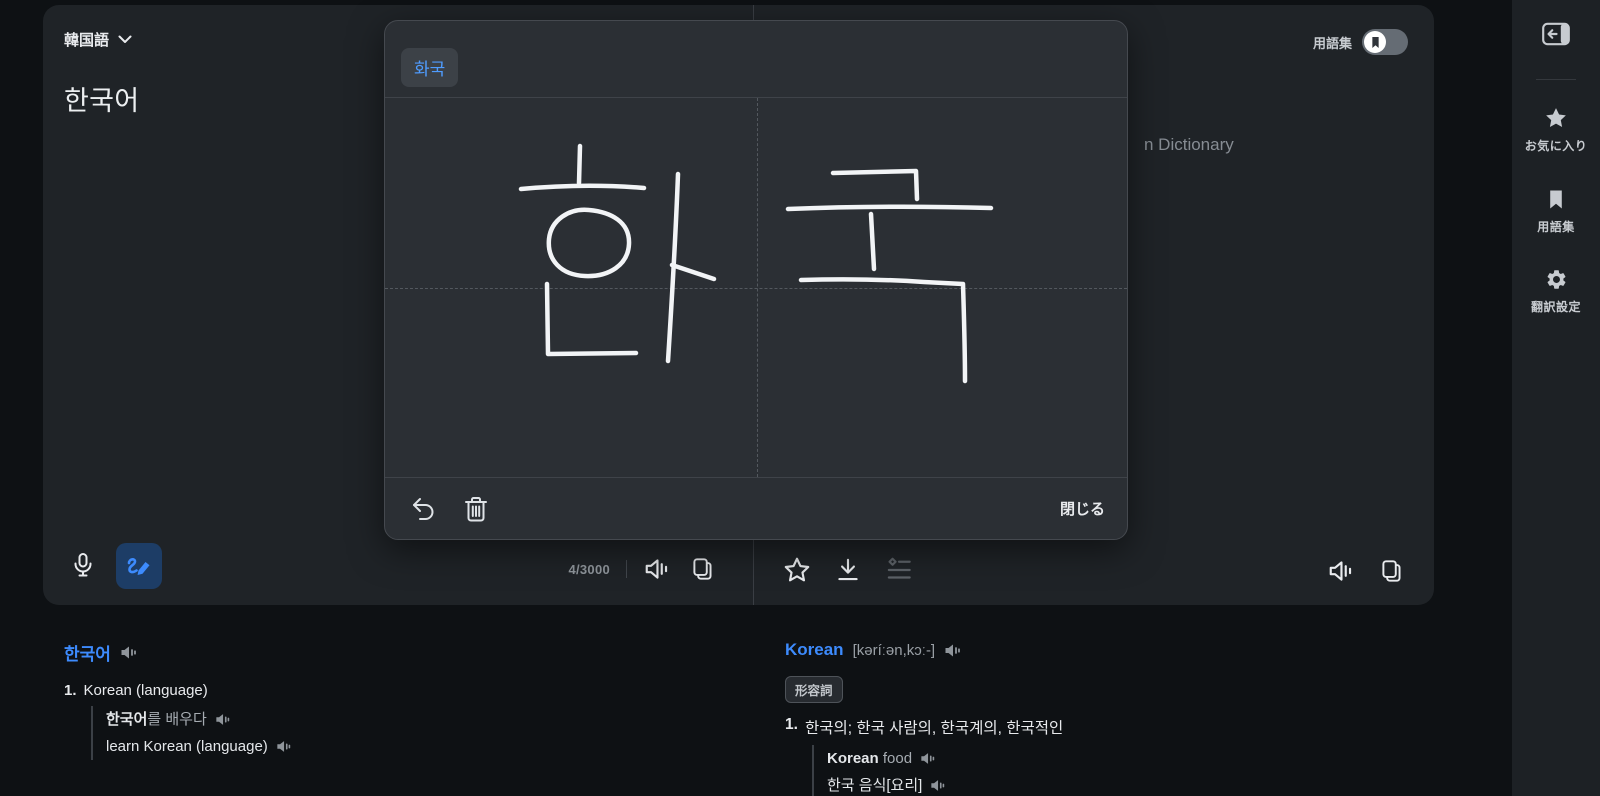  I want to click on download-button, so click(848, 570).